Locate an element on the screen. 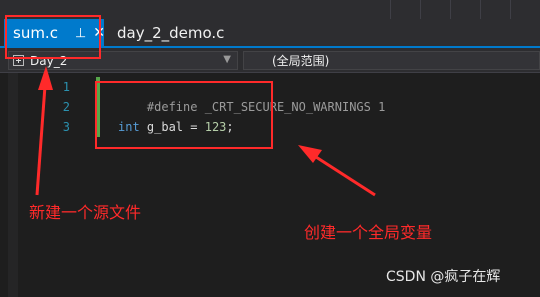 The image size is (540, 297). arrow-head is located at coordinates (45, 78).